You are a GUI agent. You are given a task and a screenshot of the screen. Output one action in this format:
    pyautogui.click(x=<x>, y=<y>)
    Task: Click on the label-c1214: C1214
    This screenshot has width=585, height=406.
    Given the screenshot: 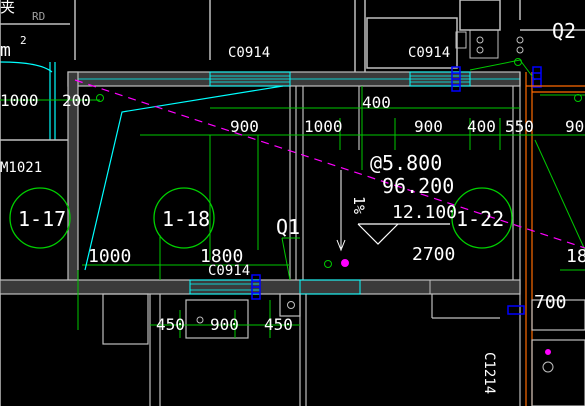 What is the action you would take?
    pyautogui.click(x=489, y=373)
    